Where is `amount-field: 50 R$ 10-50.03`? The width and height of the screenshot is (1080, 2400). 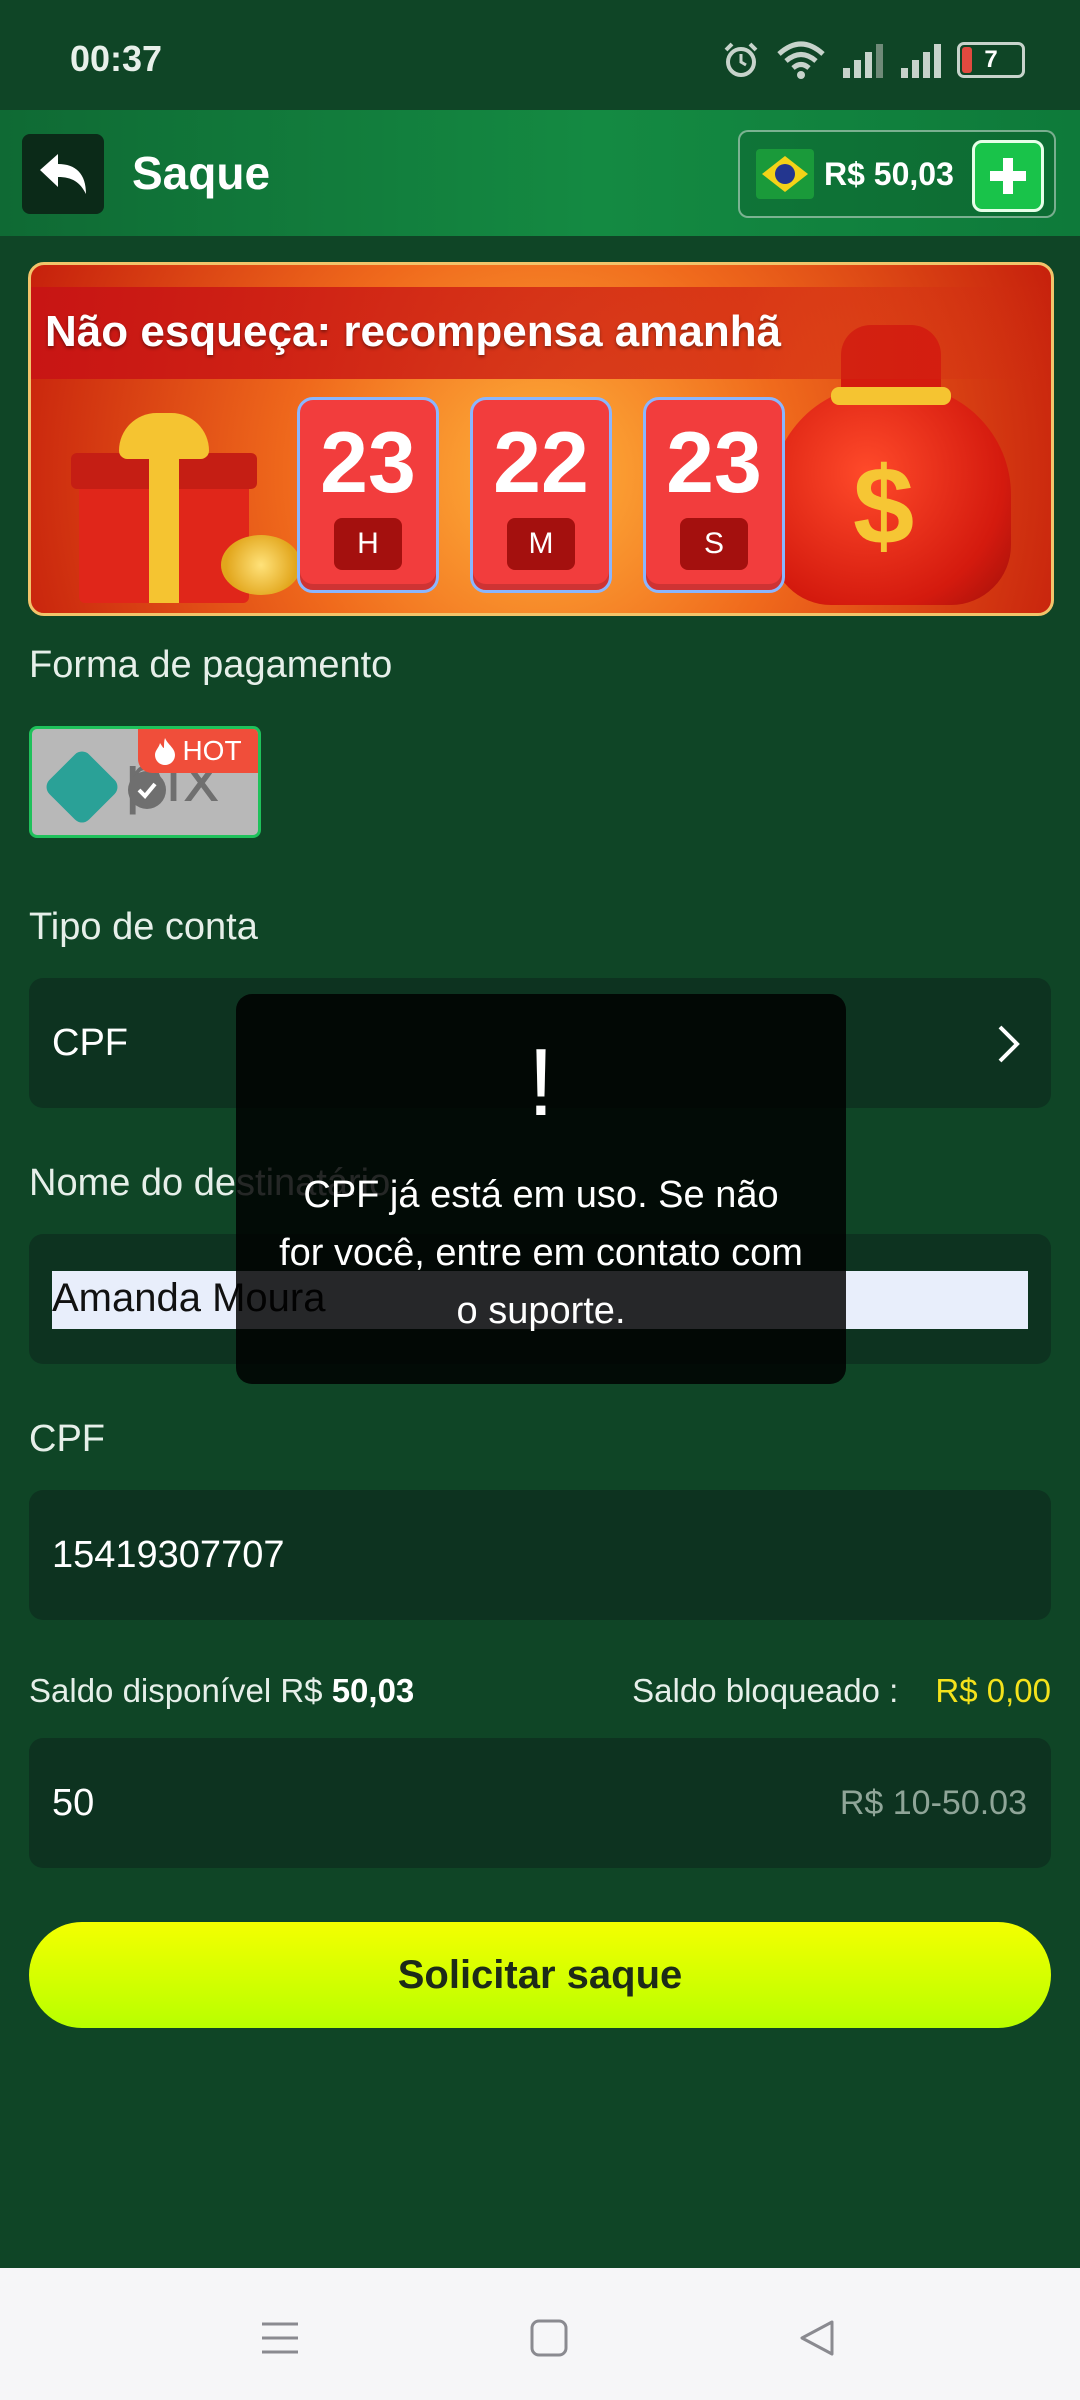 amount-field: 50 R$ 10-50.03 is located at coordinates (540, 1803).